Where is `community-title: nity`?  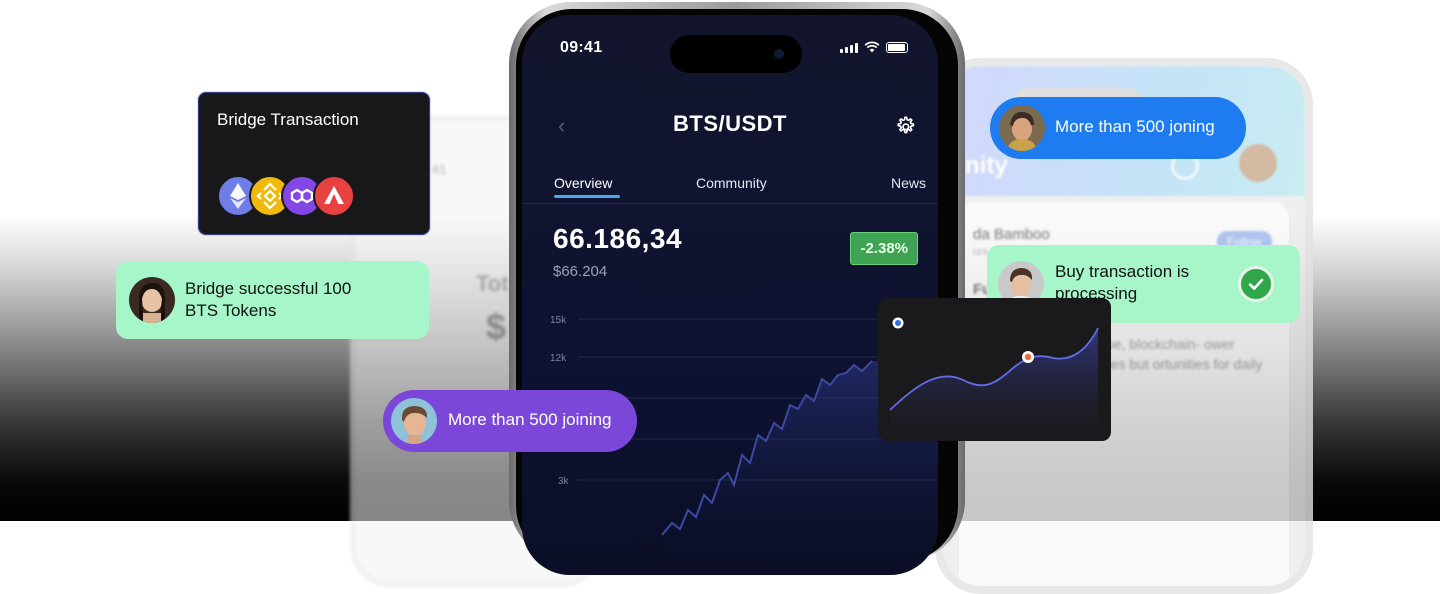
community-title: nity is located at coordinates (986, 165).